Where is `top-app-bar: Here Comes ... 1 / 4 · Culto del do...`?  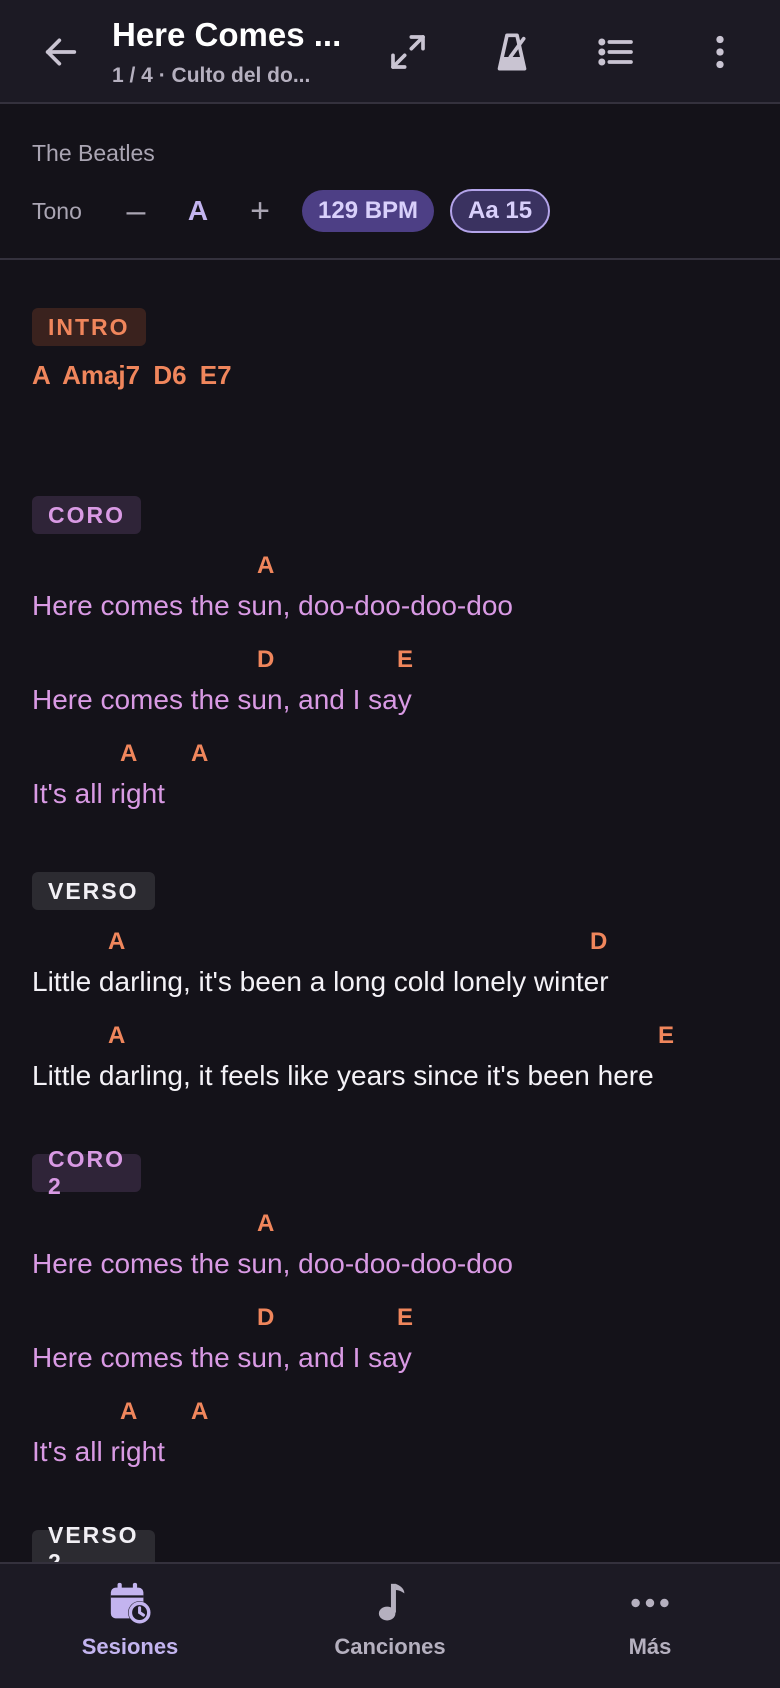 top-app-bar: Here Comes ... 1 / 4 · Culto del do... is located at coordinates (390, 52).